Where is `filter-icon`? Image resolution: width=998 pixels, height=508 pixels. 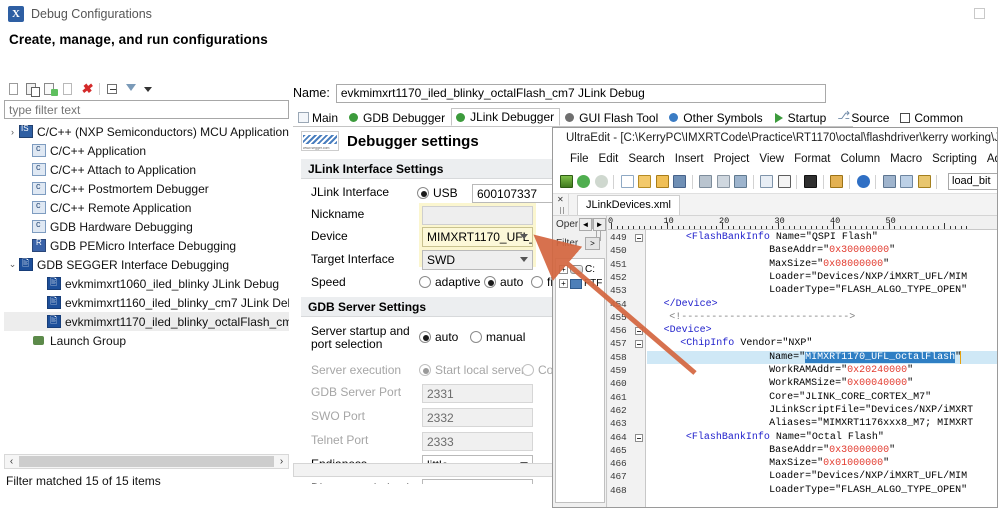 filter-icon is located at coordinates (130, 89).